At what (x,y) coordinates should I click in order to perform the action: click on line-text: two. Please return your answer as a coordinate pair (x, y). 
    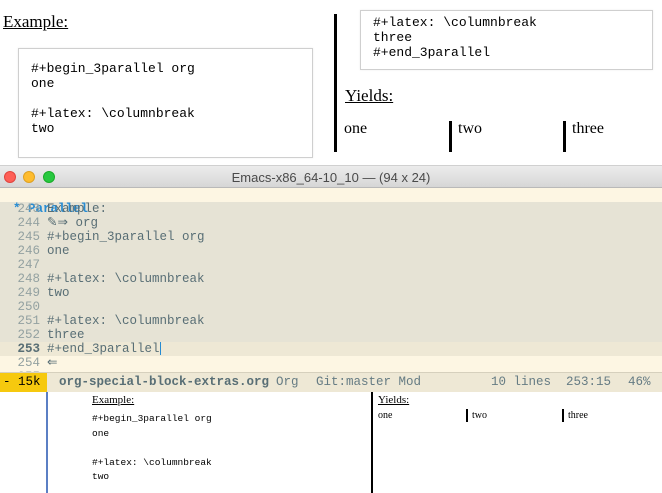
    Looking at the image, I should click on (58, 293).